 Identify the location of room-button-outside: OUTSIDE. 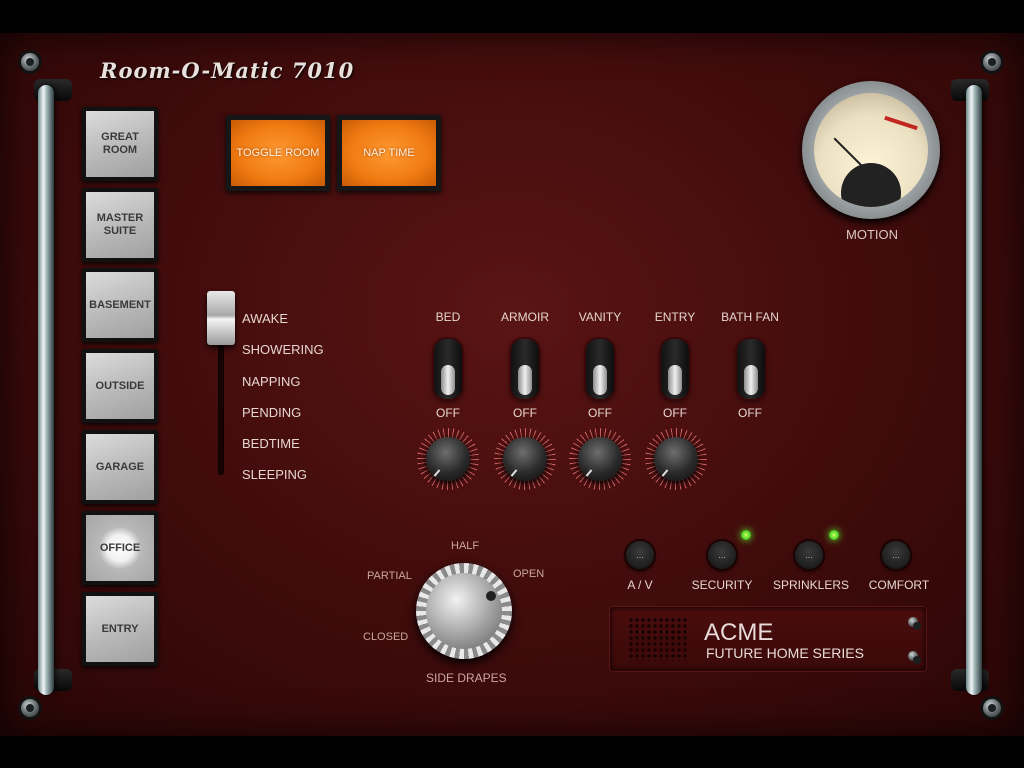
(120, 386).